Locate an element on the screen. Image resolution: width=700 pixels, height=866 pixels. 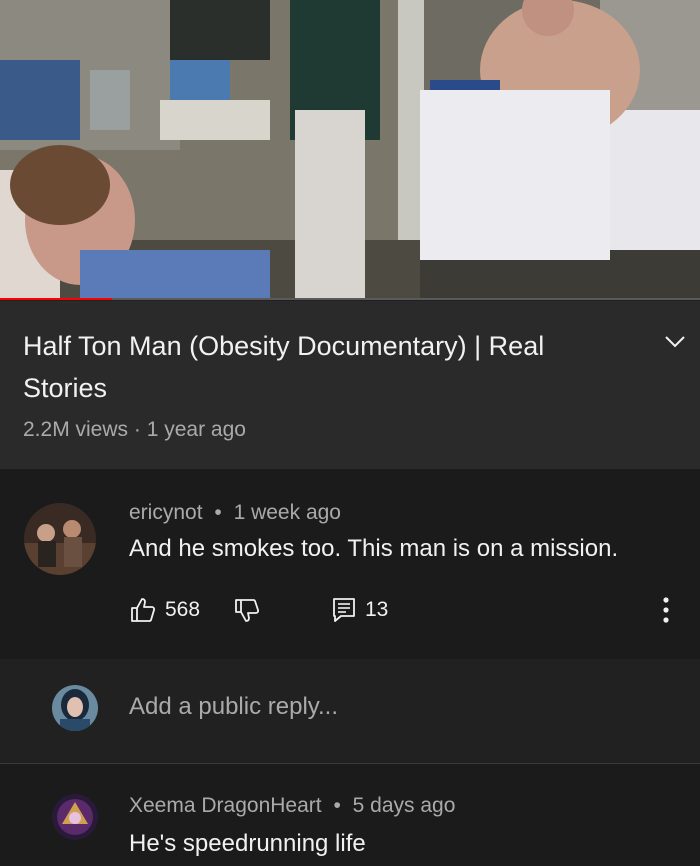
video-meta: 2.2M views · 1 year ago is located at coordinates (134, 430).